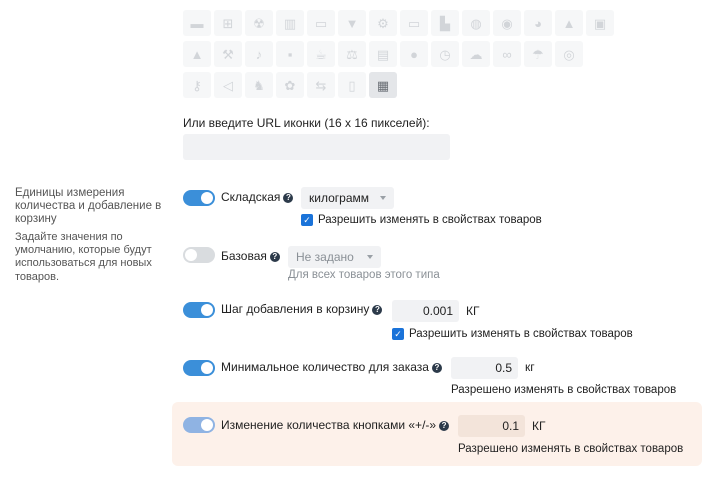 The image size is (714, 482). What do you see at coordinates (352, 54) in the screenshot?
I see `gavel-icon: ⚖` at bounding box center [352, 54].